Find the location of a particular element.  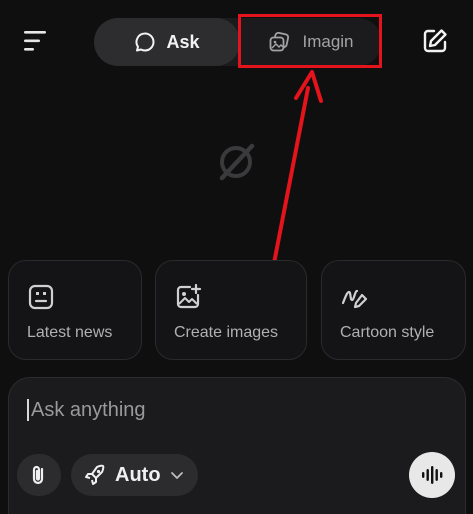

suggestion-label: Create images is located at coordinates (226, 332).